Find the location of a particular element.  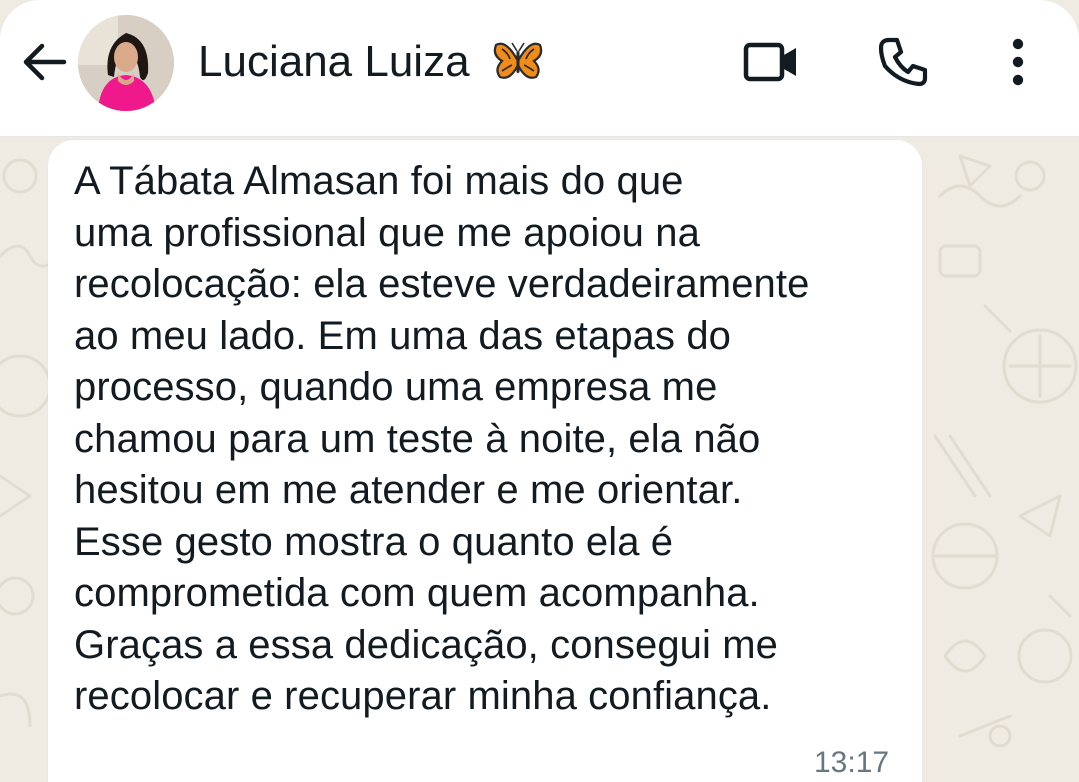

message-line: Esse gesto mostra o quanto ela é is located at coordinates (374, 541).